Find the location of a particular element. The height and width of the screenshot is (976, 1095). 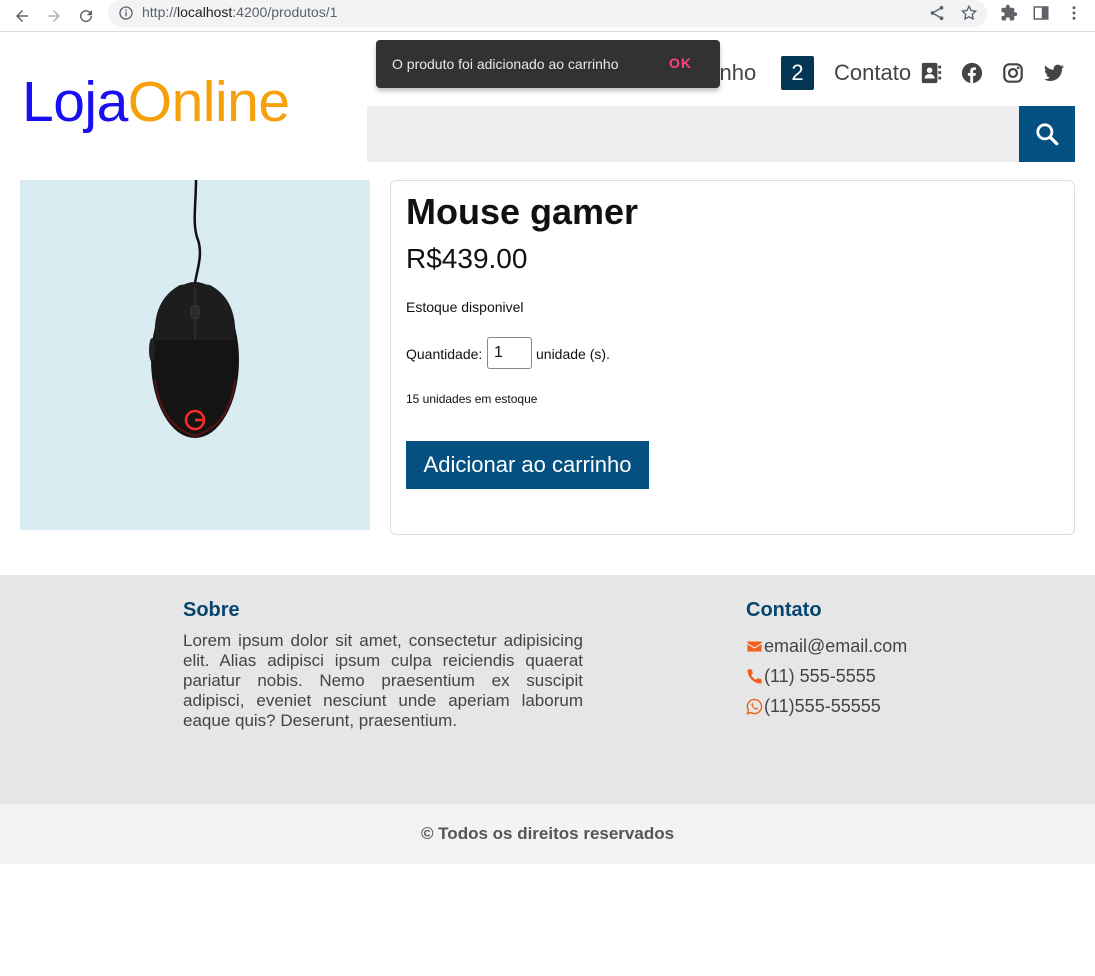

browser-toolbar: http://localhost:4200/produtos/1 is located at coordinates (547, 16).